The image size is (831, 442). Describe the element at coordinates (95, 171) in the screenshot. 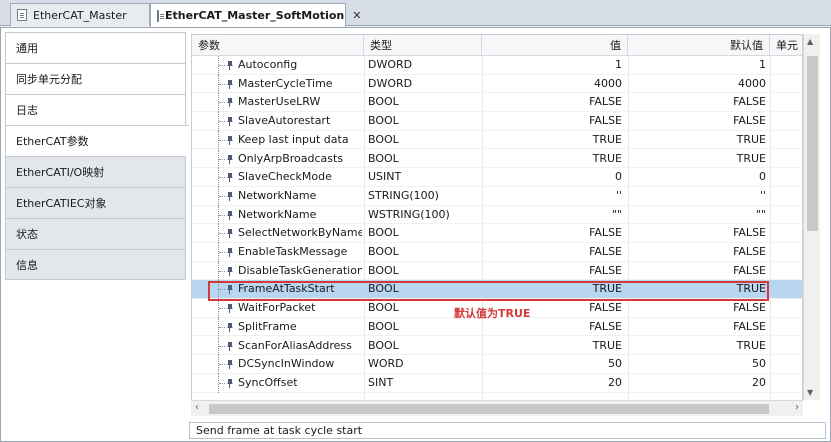

I see `nav-item-ethercat-io-mapping: EtherCATI/O映射` at that location.